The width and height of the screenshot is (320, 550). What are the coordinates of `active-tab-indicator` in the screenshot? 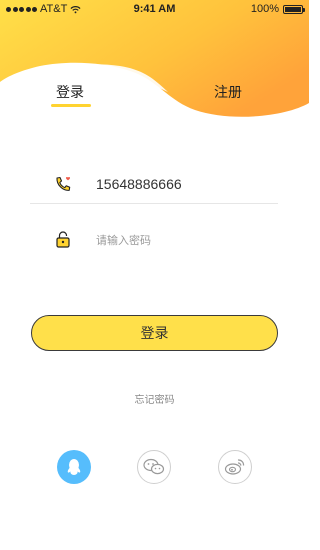 It's located at (71, 105).